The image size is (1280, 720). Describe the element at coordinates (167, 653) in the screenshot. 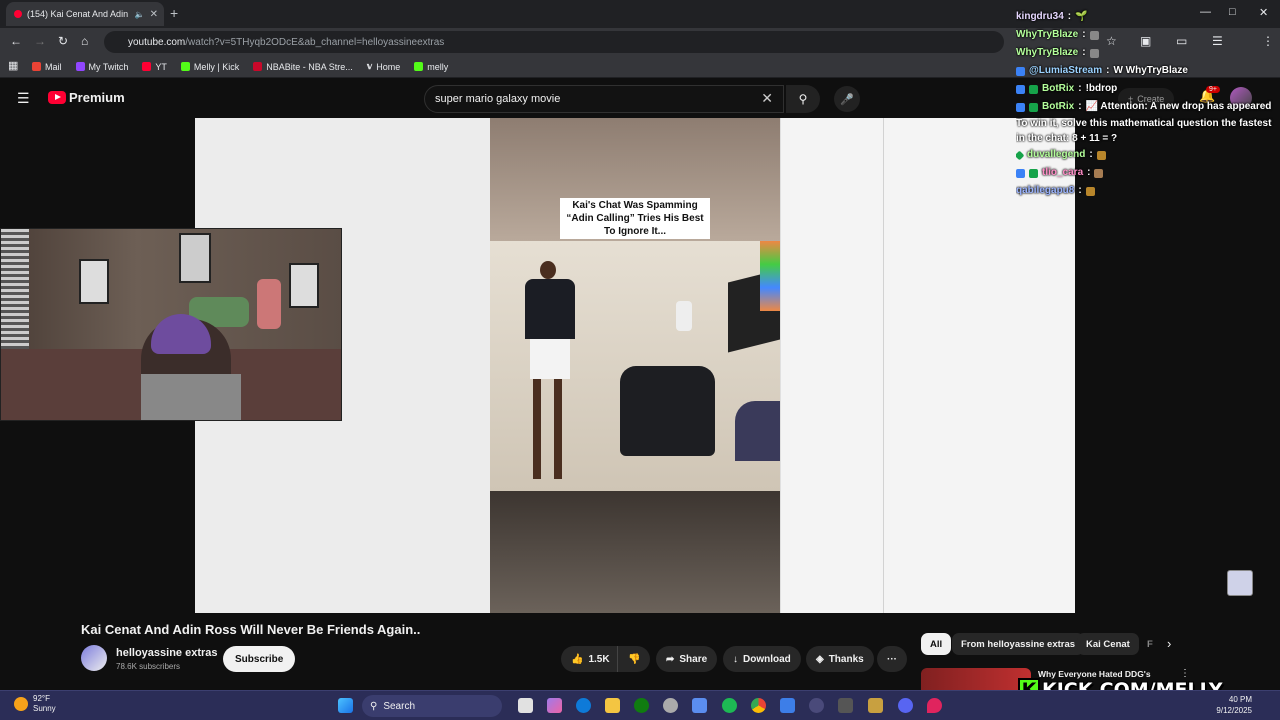

I see `channel-name: helloyassine extras` at that location.